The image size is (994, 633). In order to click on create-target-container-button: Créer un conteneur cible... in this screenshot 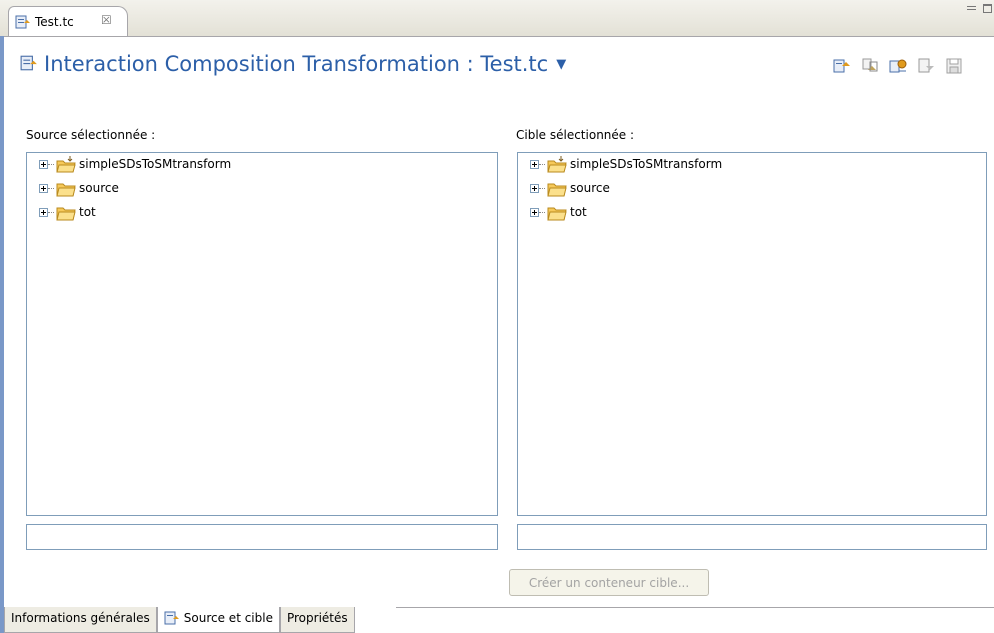, I will do `click(609, 582)`.